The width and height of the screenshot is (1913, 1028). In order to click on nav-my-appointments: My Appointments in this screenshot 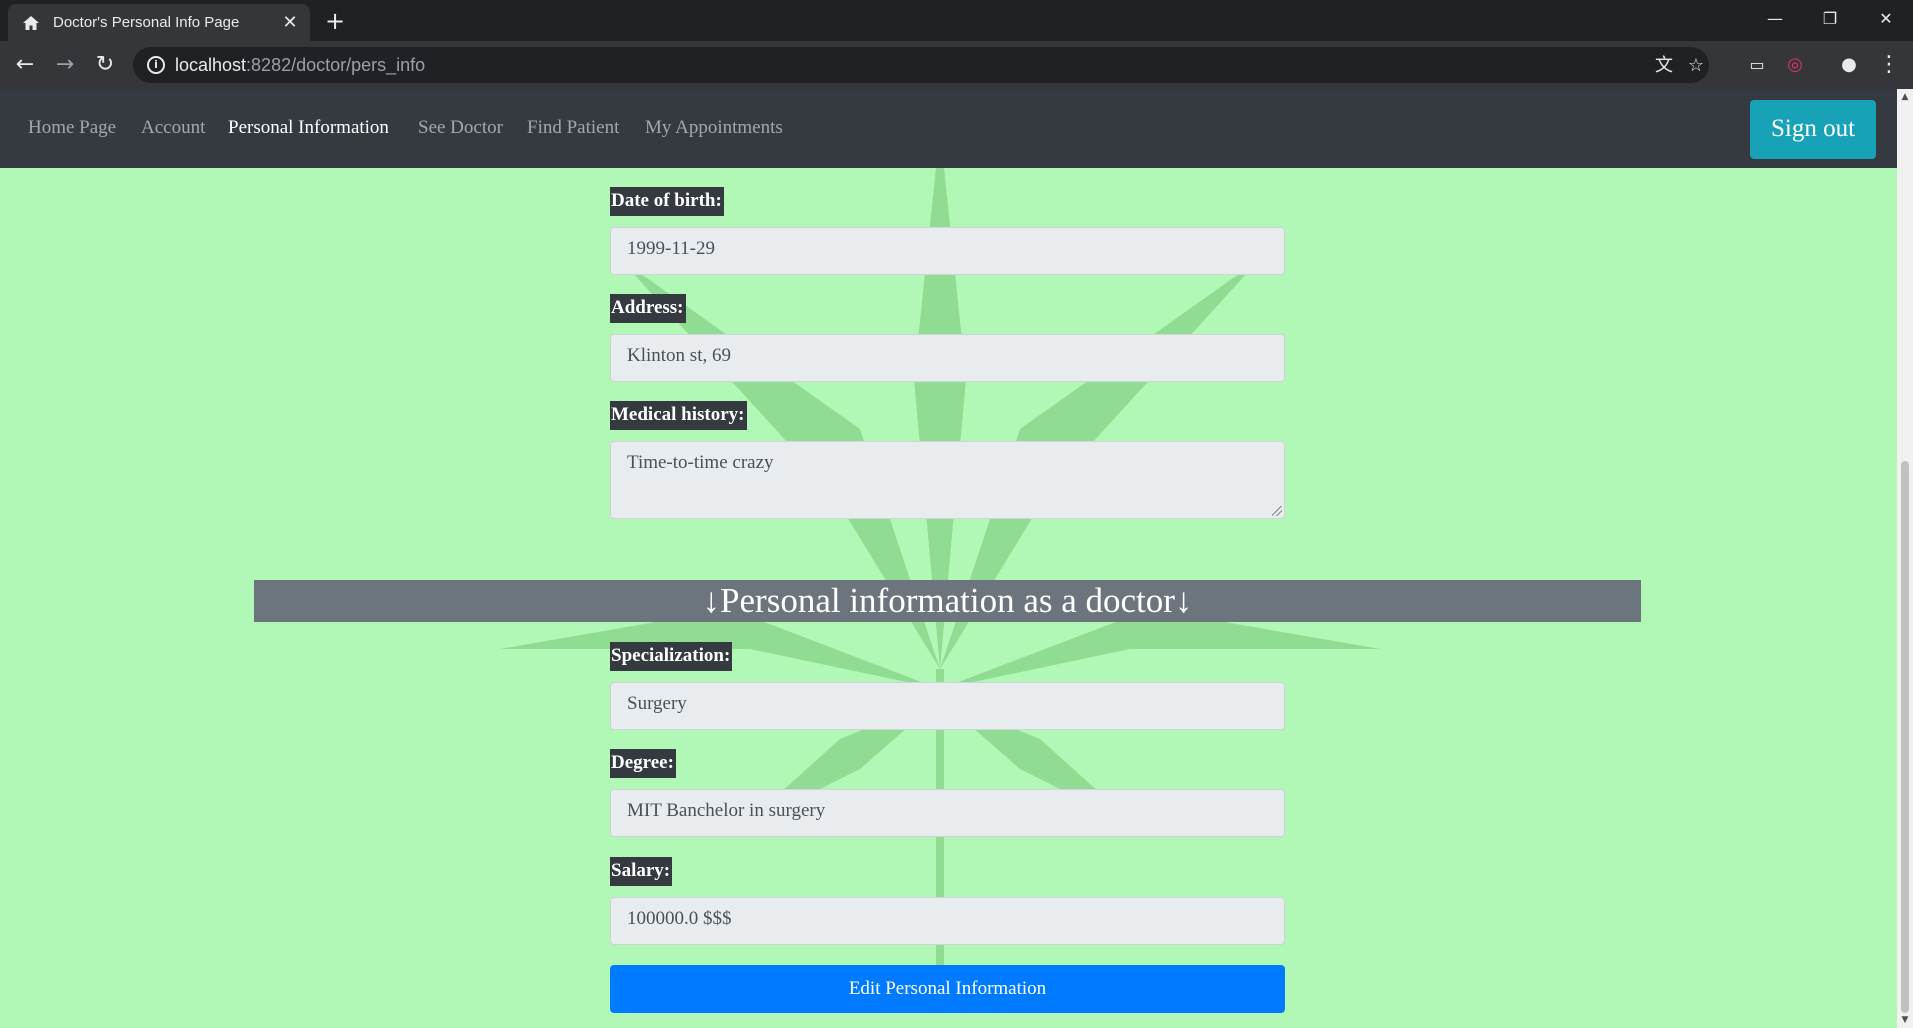, I will do `click(714, 128)`.